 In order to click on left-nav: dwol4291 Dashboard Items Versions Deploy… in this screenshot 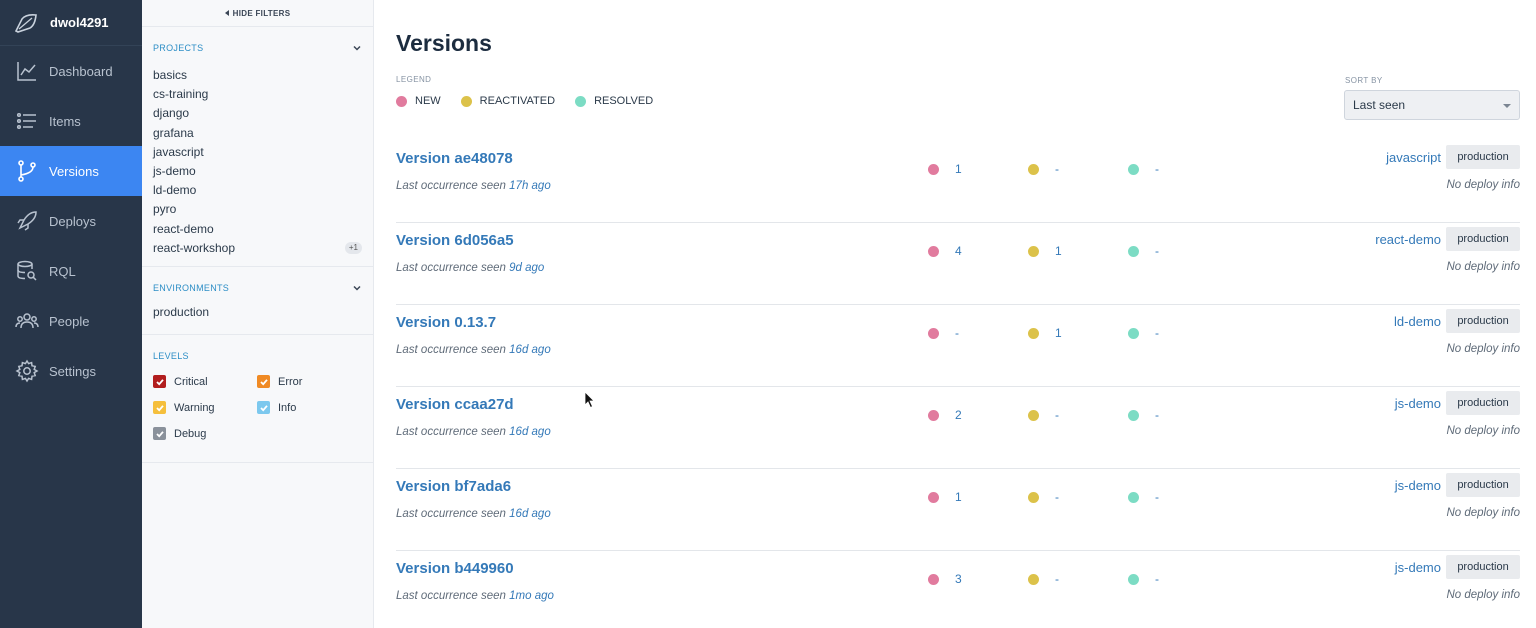, I will do `click(71, 314)`.